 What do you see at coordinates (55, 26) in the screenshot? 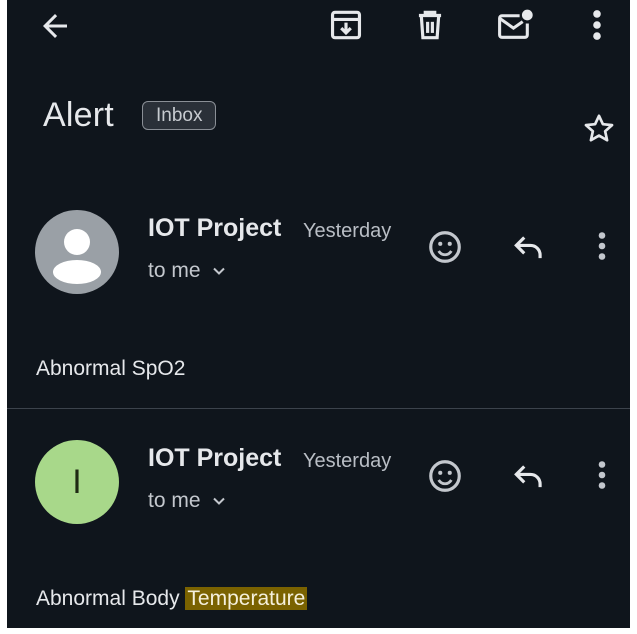
I see `back-arrow-icon` at bounding box center [55, 26].